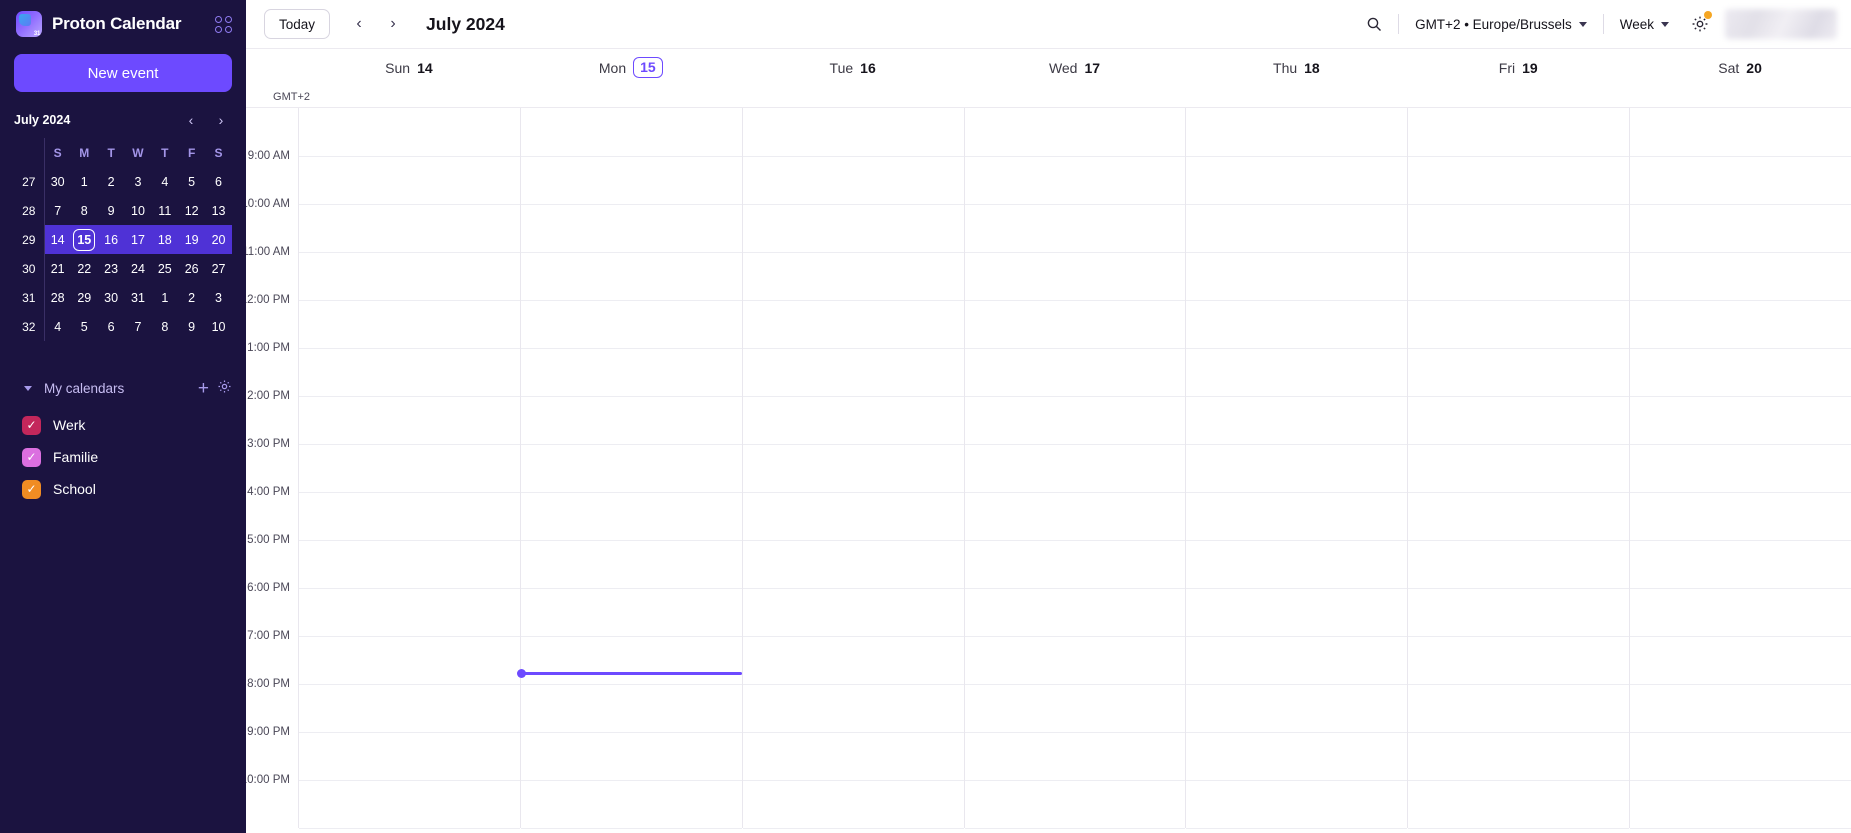  What do you see at coordinates (191, 210) in the screenshot?
I see `mini-day-cell: 12` at bounding box center [191, 210].